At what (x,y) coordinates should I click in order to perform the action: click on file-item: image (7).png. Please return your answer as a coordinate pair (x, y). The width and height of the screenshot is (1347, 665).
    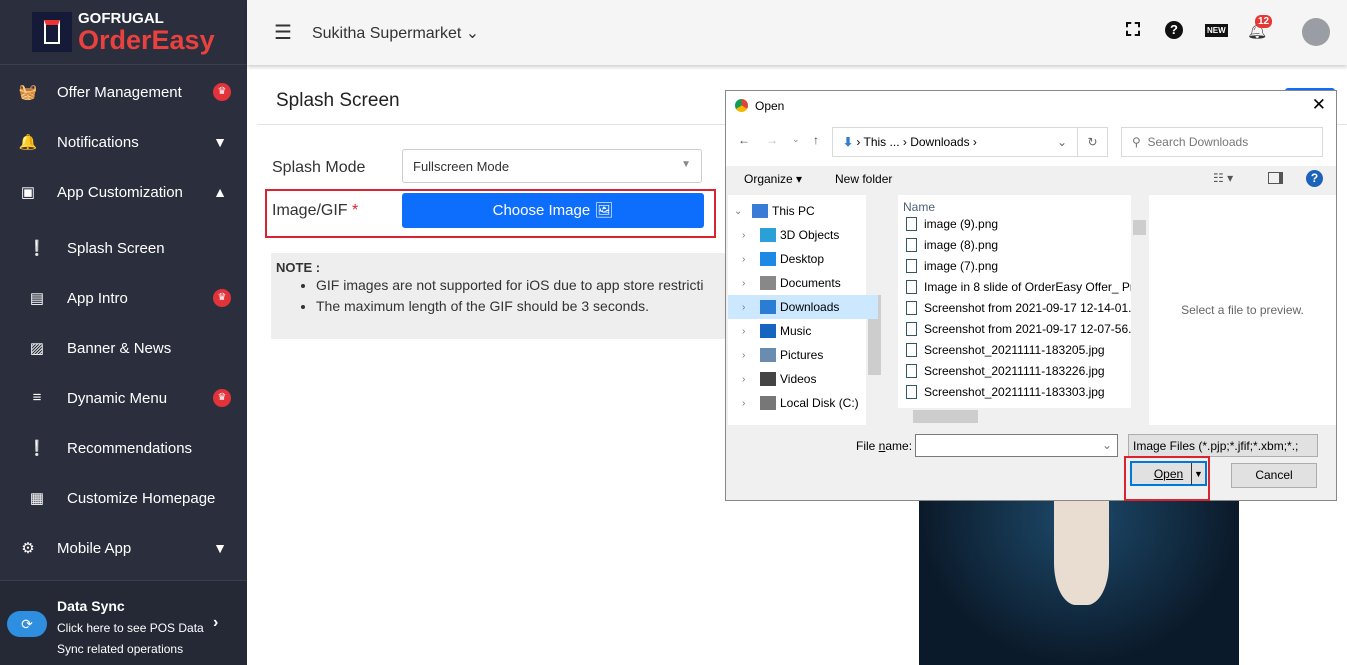
    Looking at the image, I should click on (952, 265).